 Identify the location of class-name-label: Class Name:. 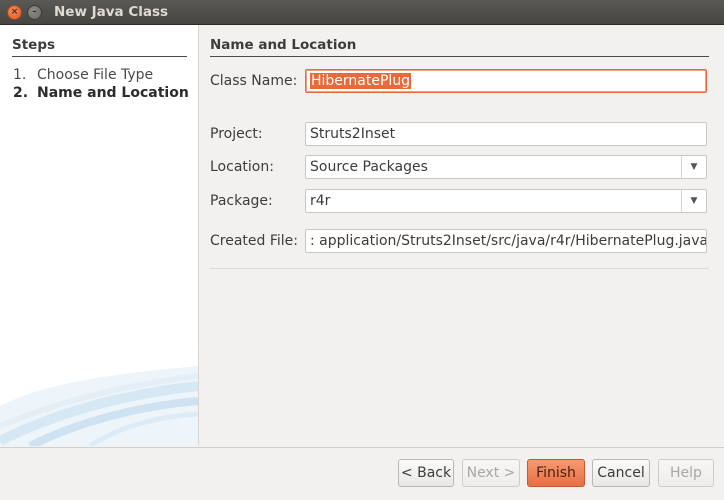
(254, 81).